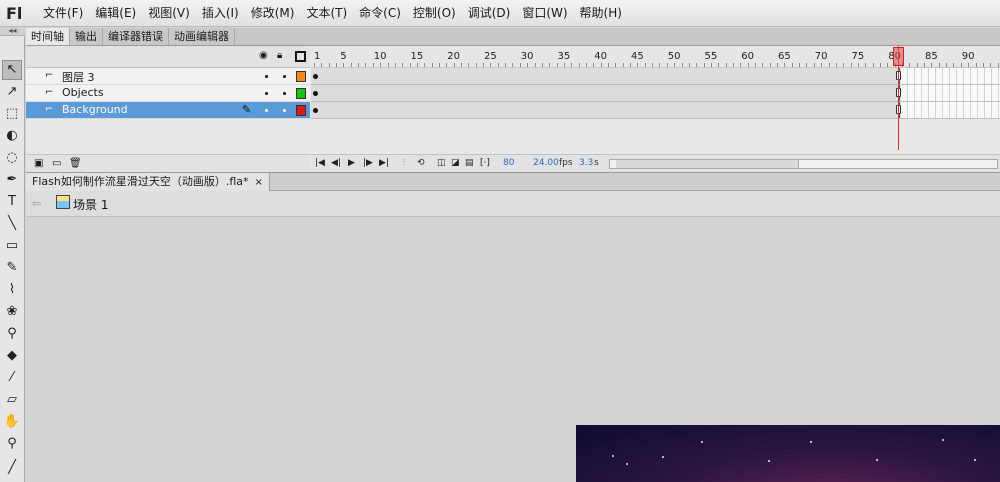 The width and height of the screenshot is (1000, 482). I want to click on menu-modify: 修改(M), so click(273, 13).